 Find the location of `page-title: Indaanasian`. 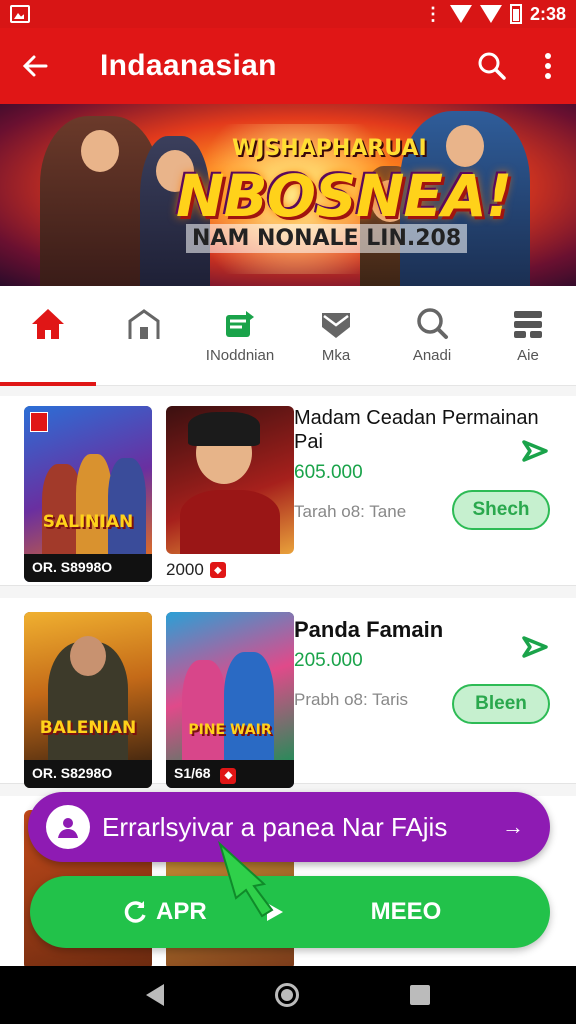

page-title: Indaanasian is located at coordinates (188, 65).